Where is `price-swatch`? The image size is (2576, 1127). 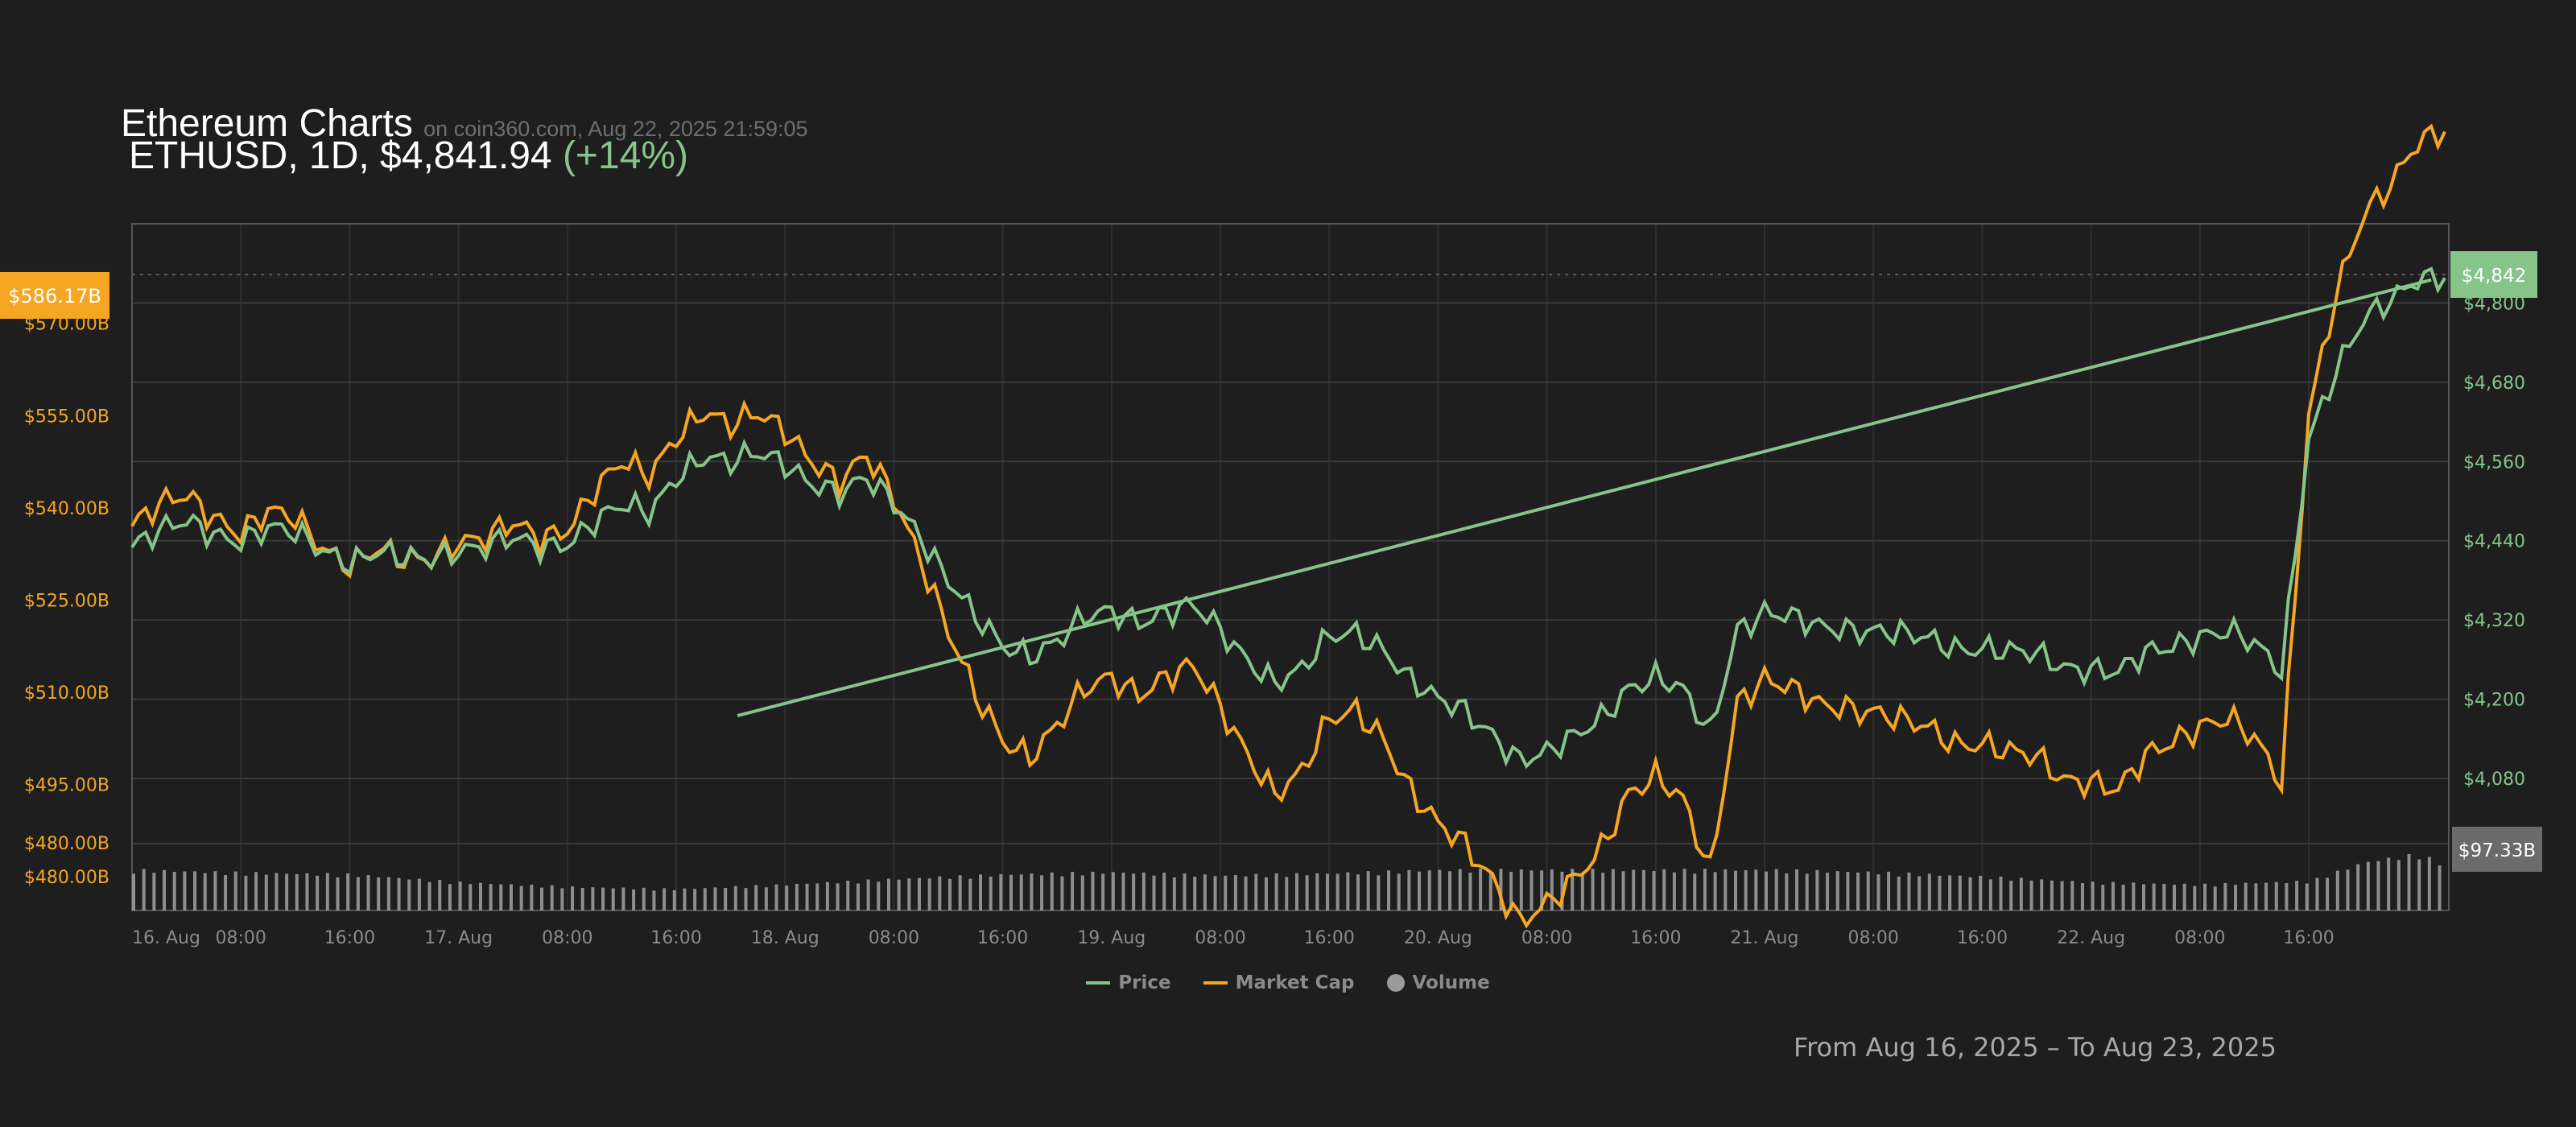
price-swatch is located at coordinates (1098, 983).